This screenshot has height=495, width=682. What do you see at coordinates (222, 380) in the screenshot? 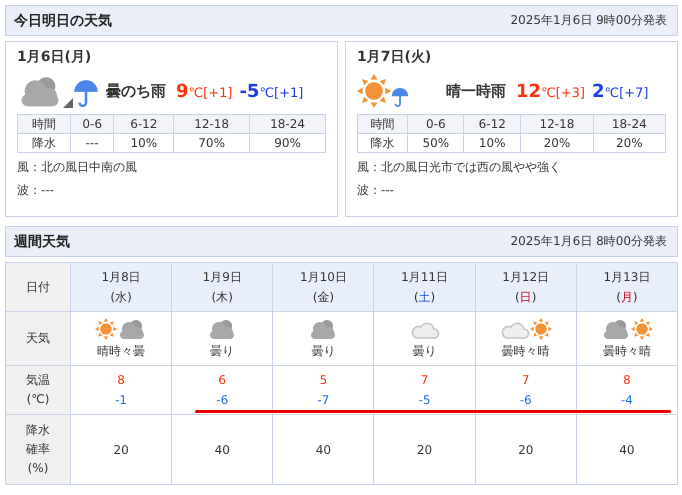
I see `high-temperature: 6` at bounding box center [222, 380].